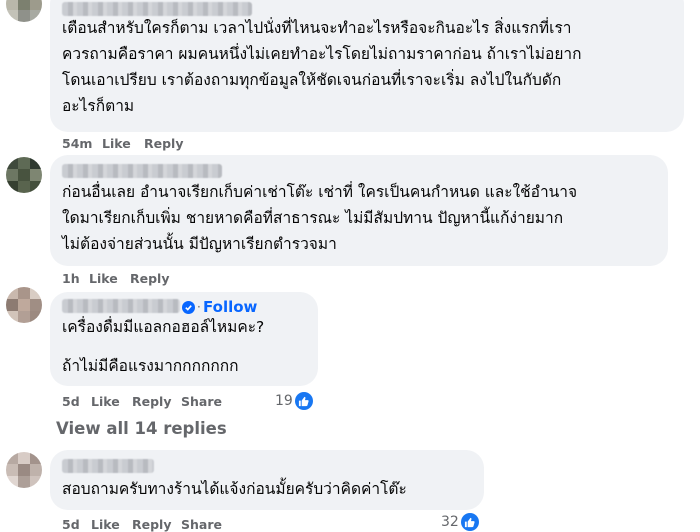 The height and width of the screenshot is (532, 700). Describe the element at coordinates (284, 401) in the screenshot. I see `reaction-count-value: 19` at that location.